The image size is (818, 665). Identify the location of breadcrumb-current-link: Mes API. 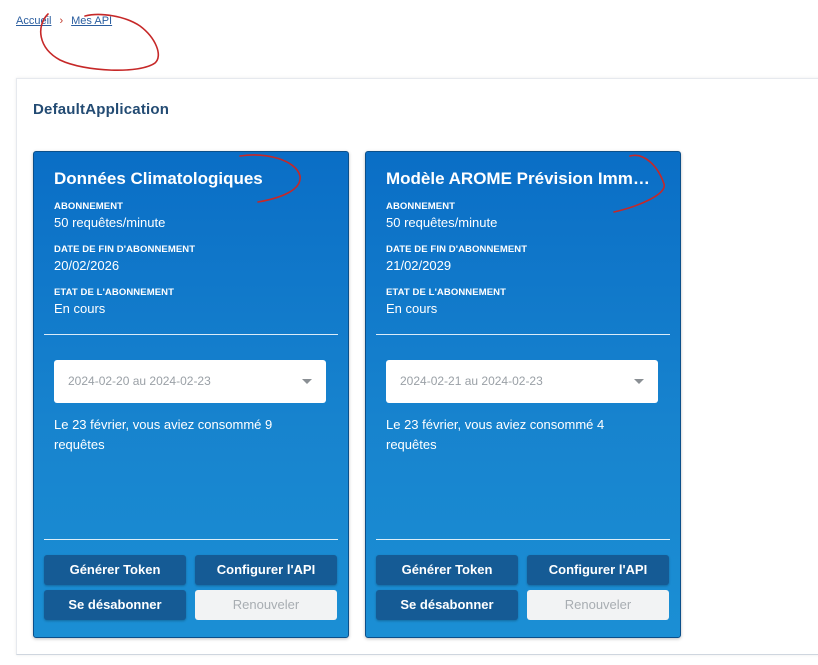
(91, 21).